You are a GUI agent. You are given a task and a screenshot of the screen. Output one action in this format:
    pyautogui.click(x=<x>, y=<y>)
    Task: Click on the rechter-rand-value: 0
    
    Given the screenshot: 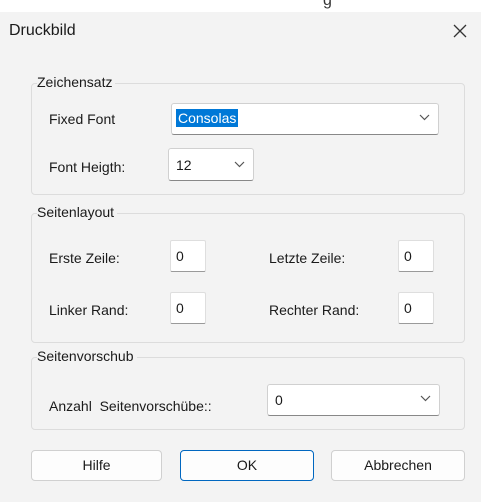 What is the action you would take?
    pyautogui.click(x=408, y=308)
    